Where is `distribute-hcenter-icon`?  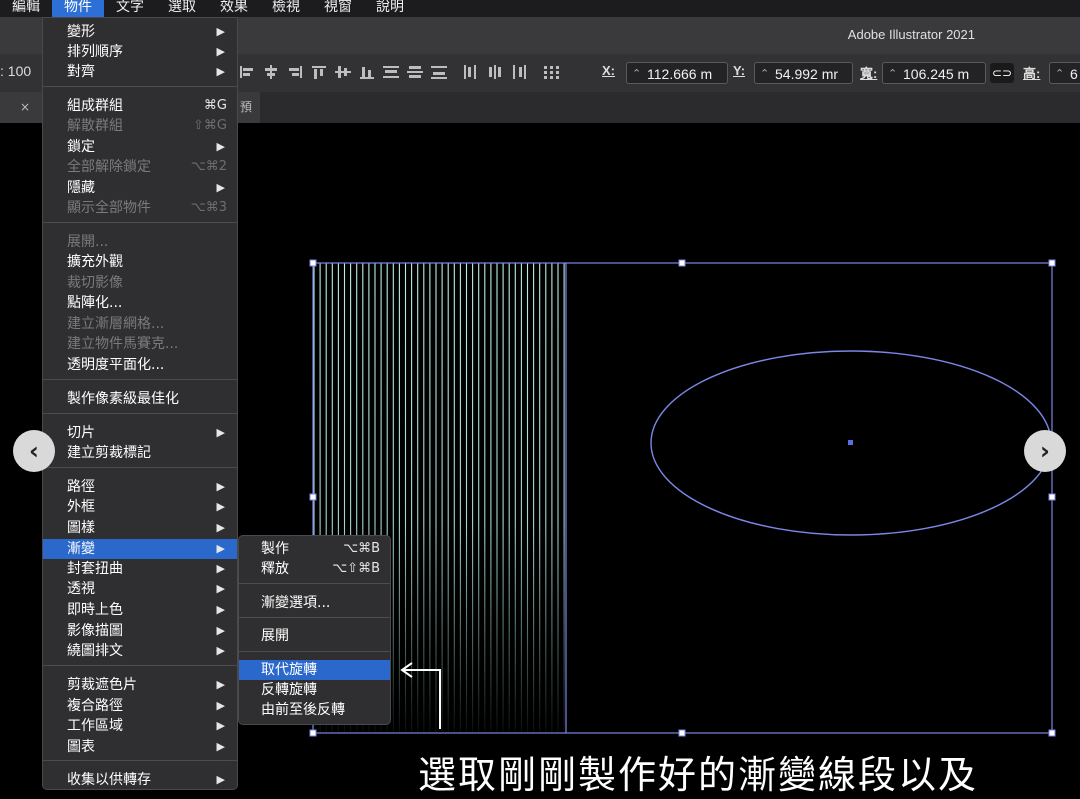 distribute-hcenter-icon is located at coordinates (495, 72).